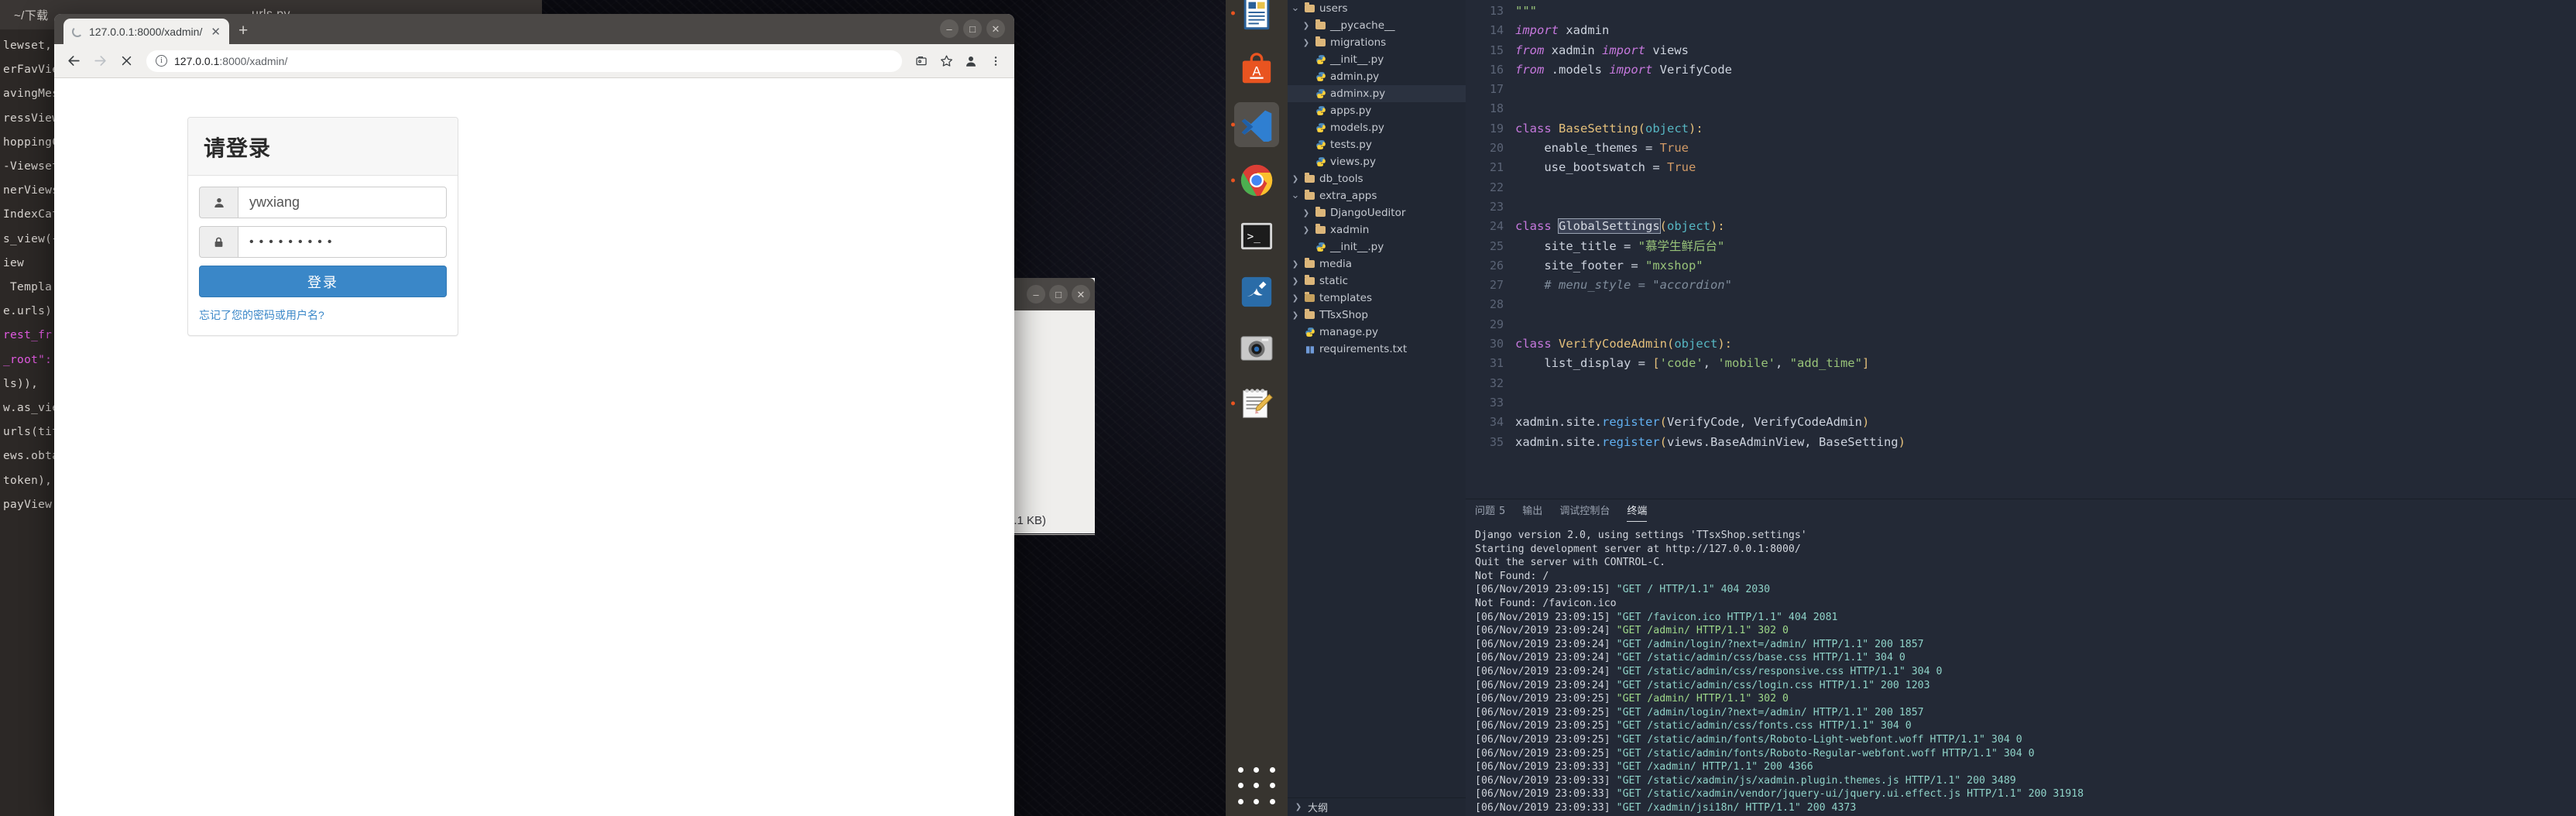 This screenshot has height=816, width=2576. Describe the element at coordinates (1377, 332) in the screenshot. I see `file-tree-item-manage-py: ❯manage.py` at that location.